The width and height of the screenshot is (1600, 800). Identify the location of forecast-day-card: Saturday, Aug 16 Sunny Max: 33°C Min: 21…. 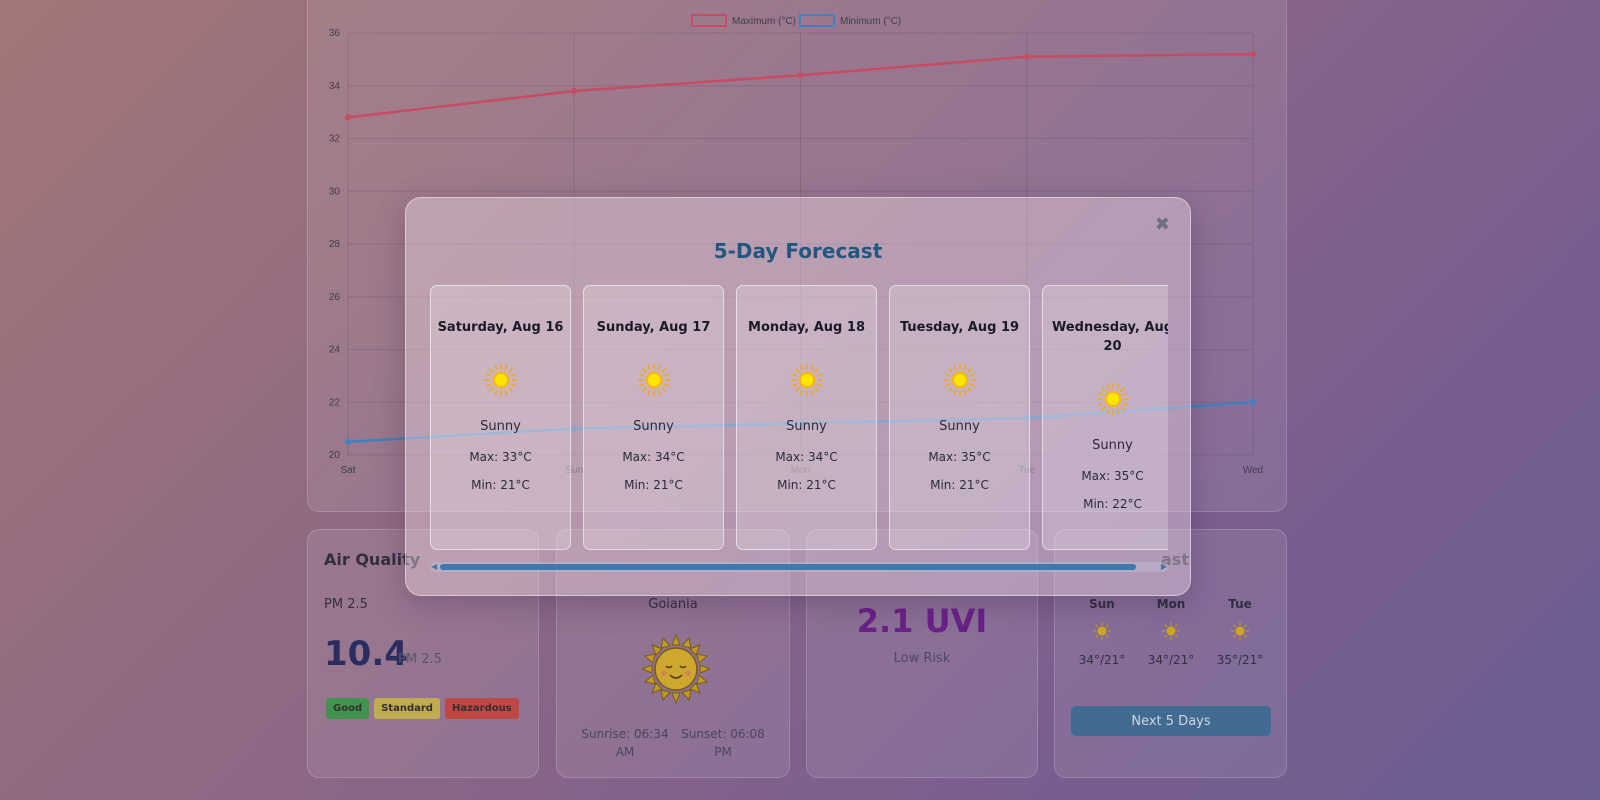
(500, 417).